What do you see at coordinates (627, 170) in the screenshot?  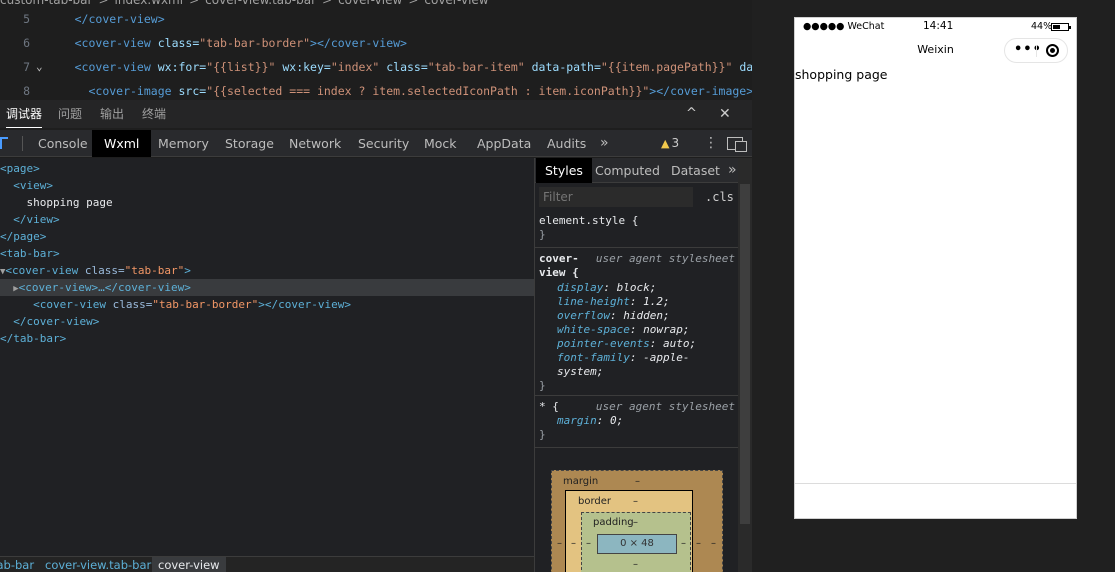 I see `tab-computed: Computed` at bounding box center [627, 170].